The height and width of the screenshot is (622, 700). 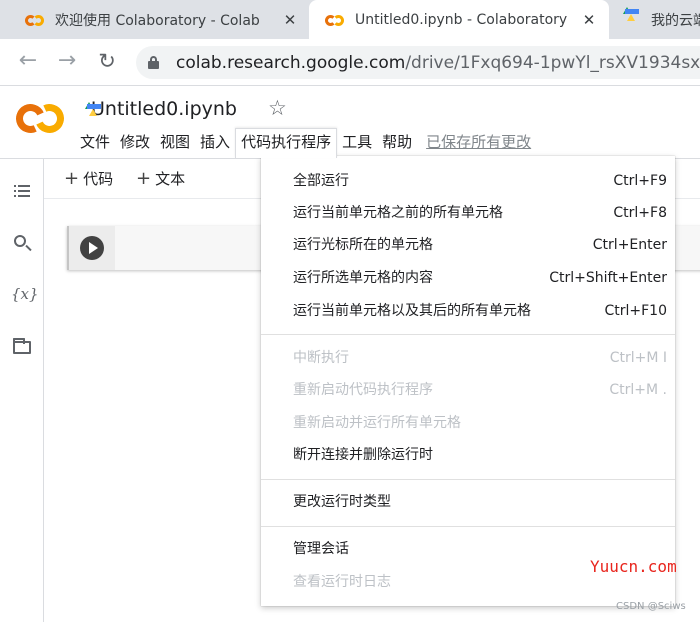 I want to click on search-icon, so click(x=22, y=244).